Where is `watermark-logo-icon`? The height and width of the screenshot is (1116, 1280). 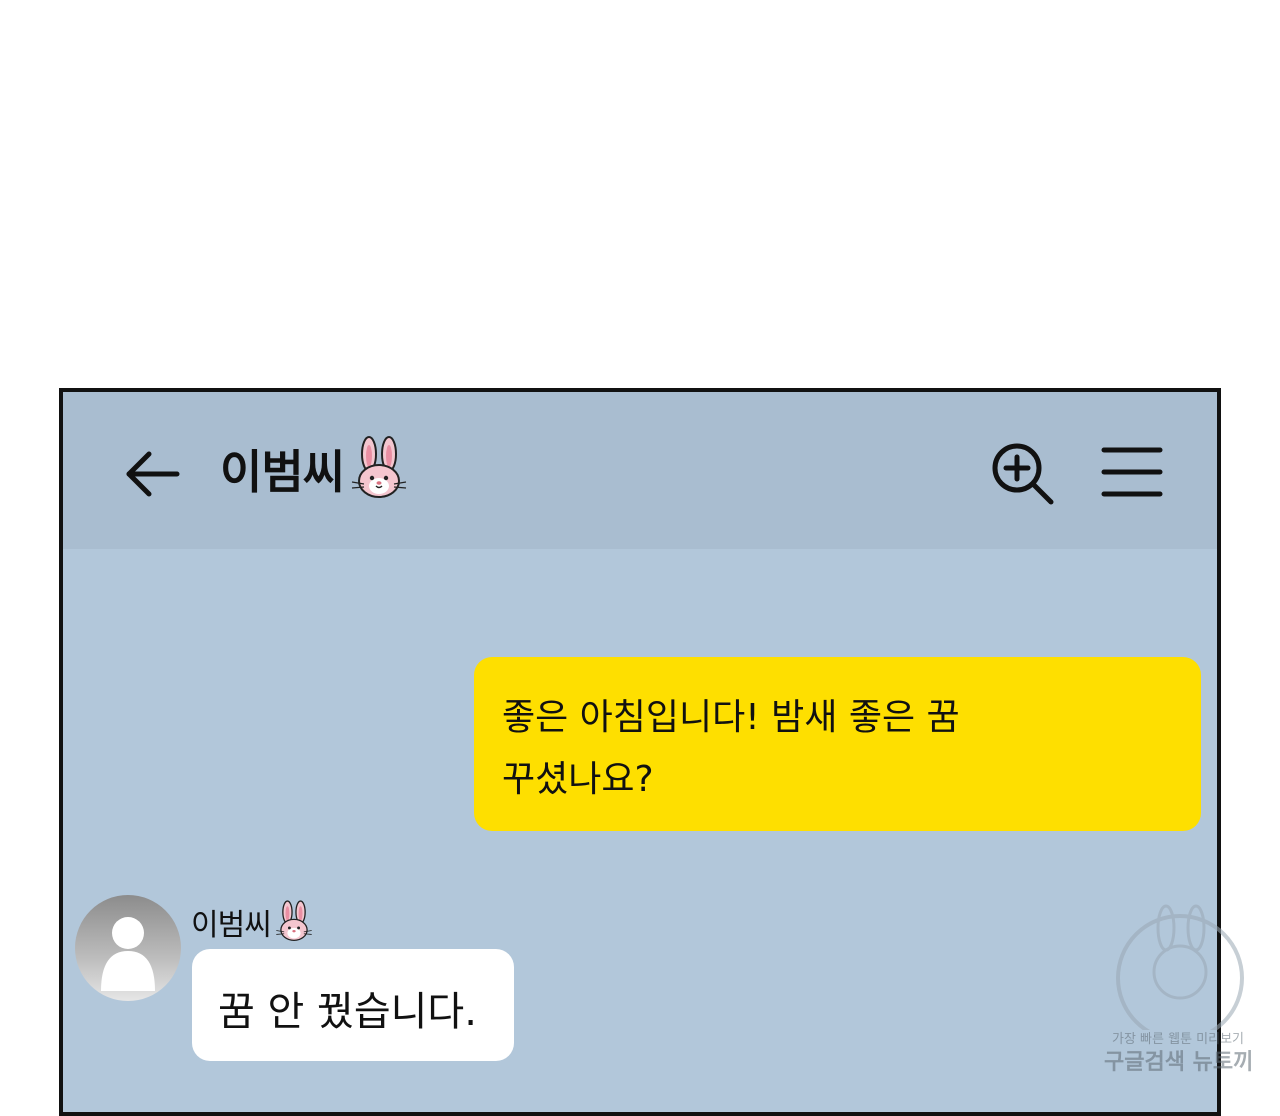
watermark-logo-icon is located at coordinates (1180, 973).